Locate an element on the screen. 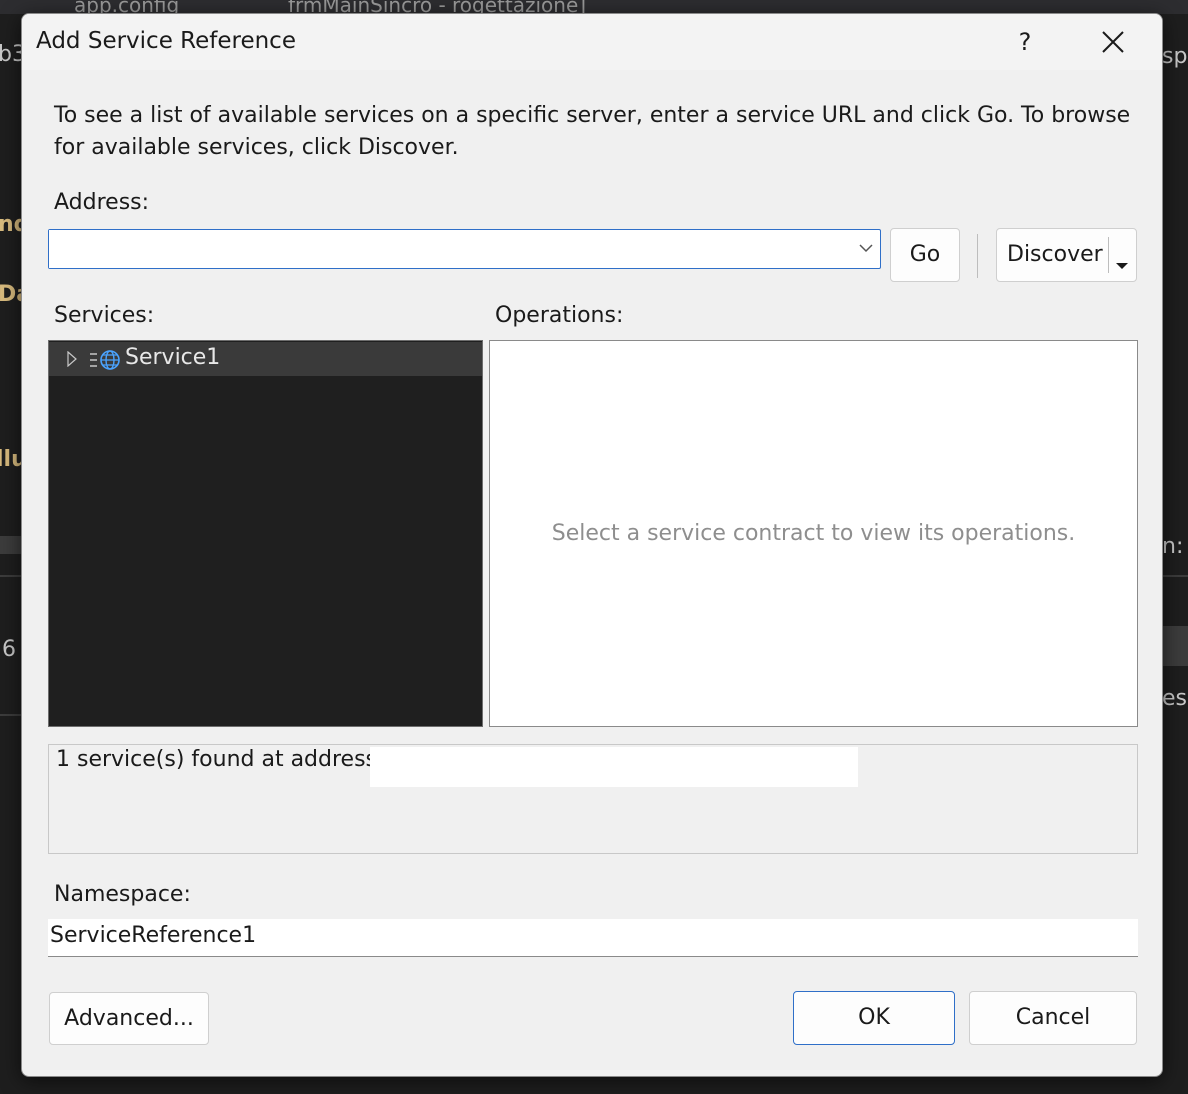  close-button is located at coordinates (1113, 42).